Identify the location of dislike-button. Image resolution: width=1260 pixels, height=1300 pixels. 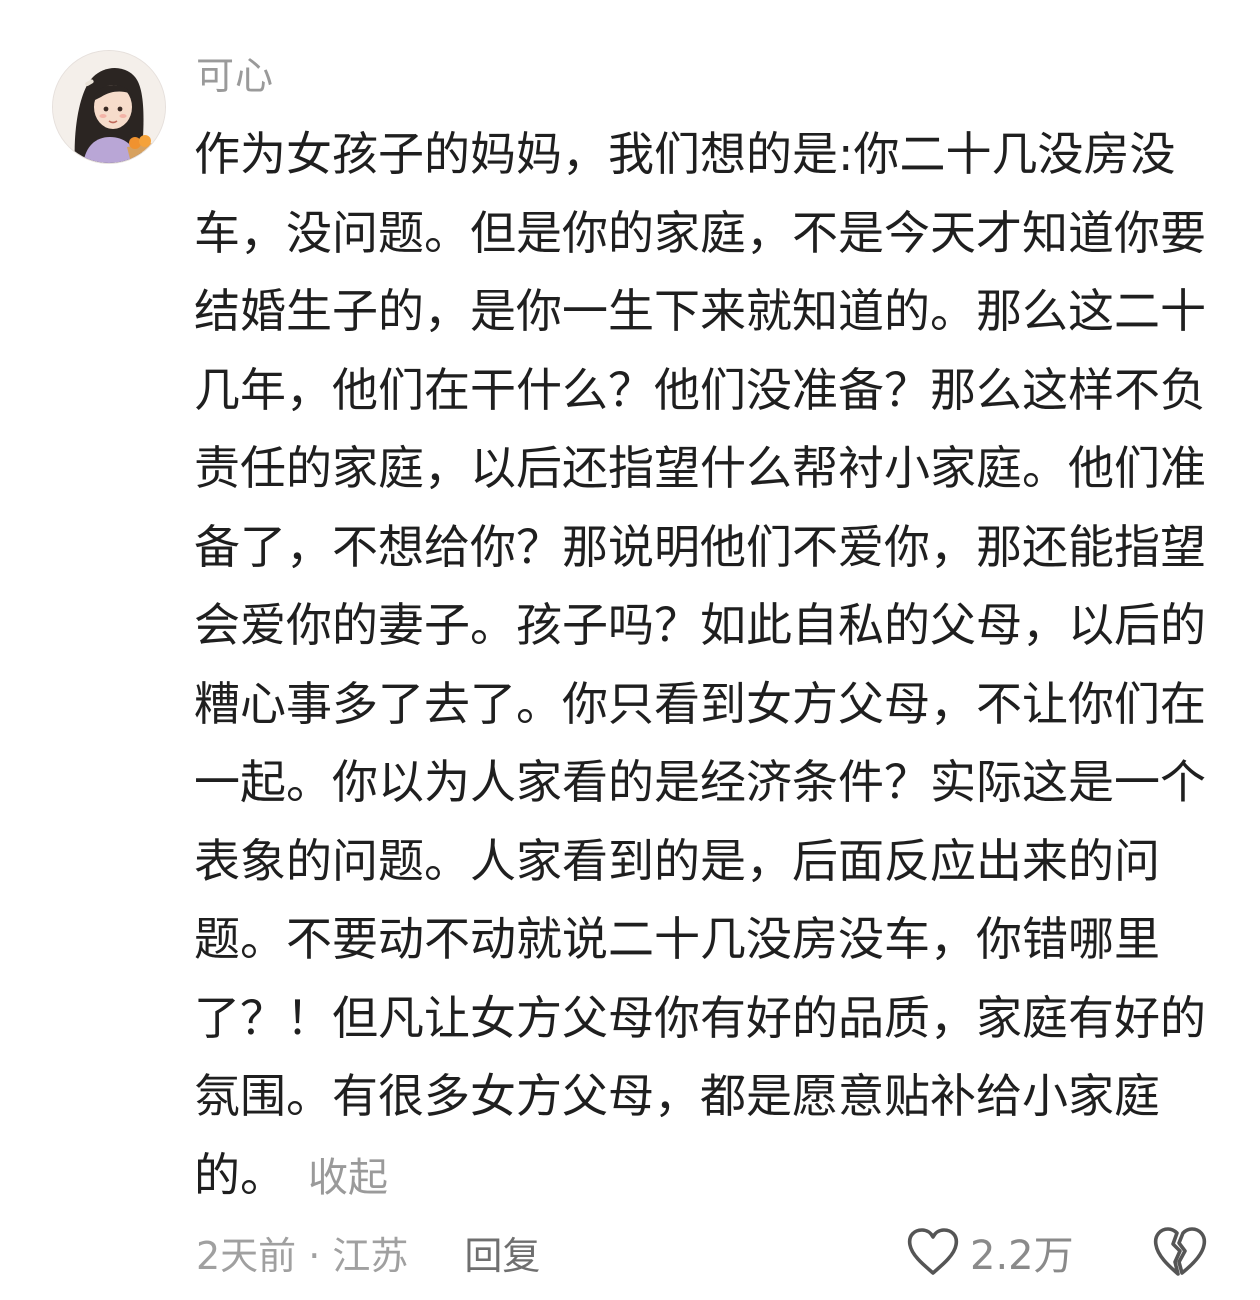
(1180, 1251).